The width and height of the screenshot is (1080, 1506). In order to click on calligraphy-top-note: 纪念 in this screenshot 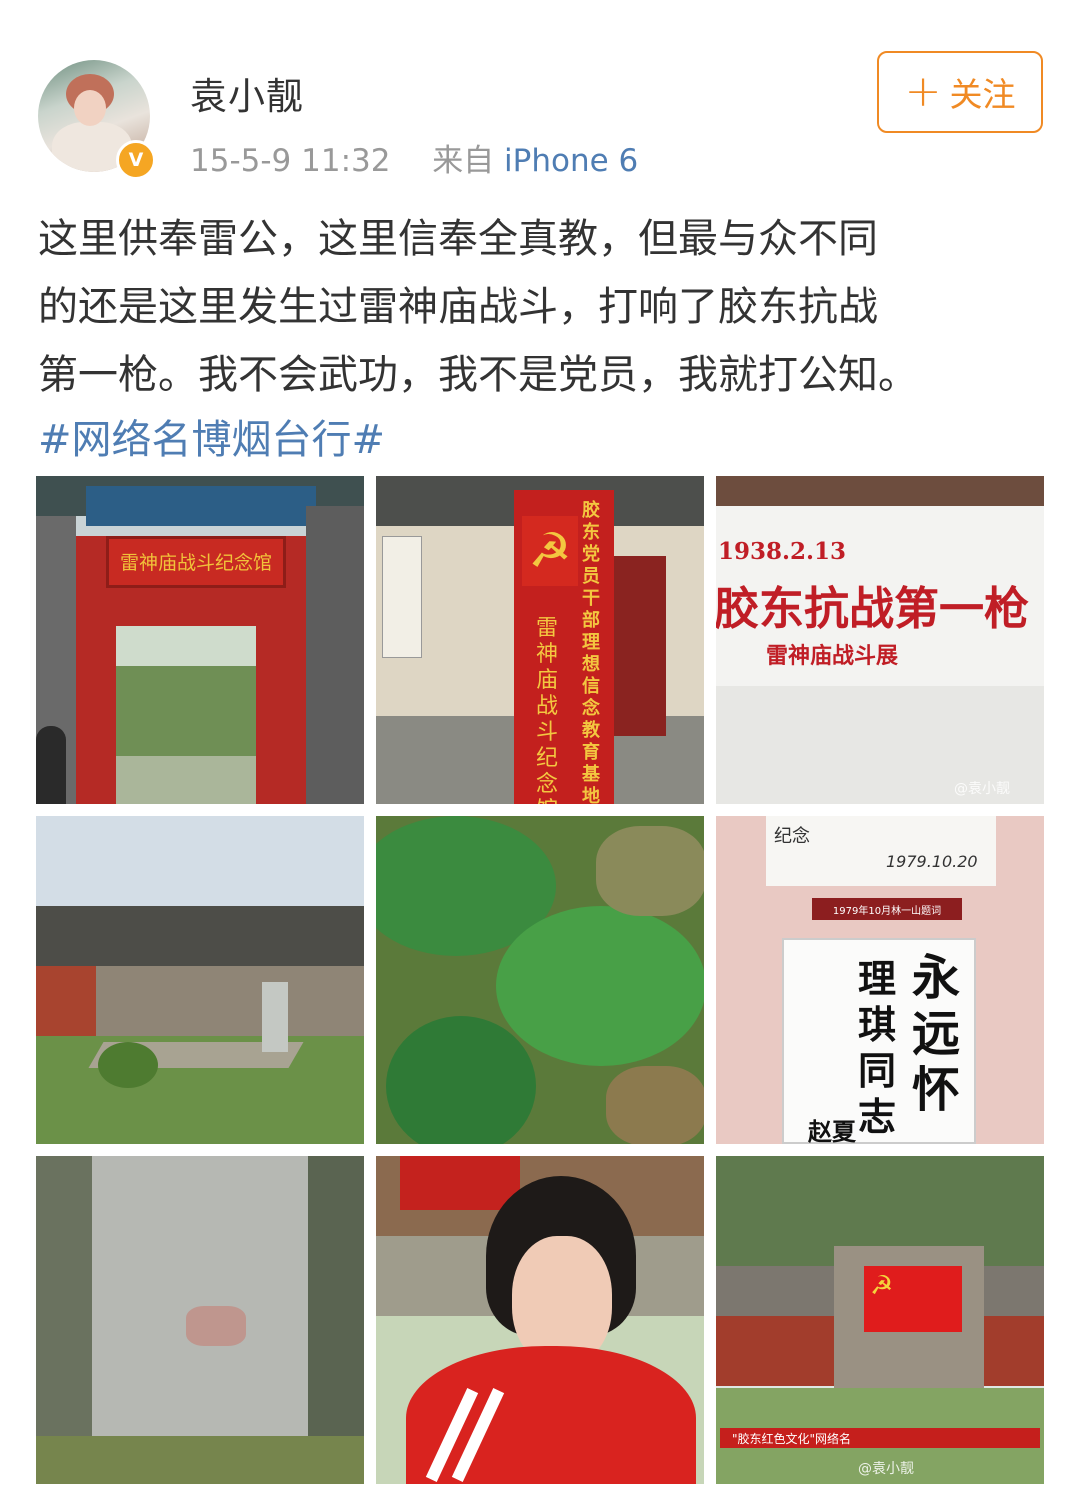, I will do `click(792, 836)`.